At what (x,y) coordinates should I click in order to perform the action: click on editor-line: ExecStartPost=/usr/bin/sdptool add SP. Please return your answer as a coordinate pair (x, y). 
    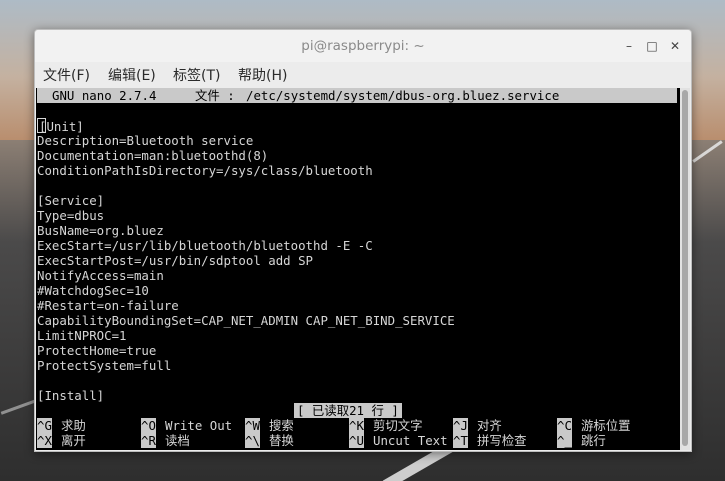
    Looking at the image, I should click on (175, 260).